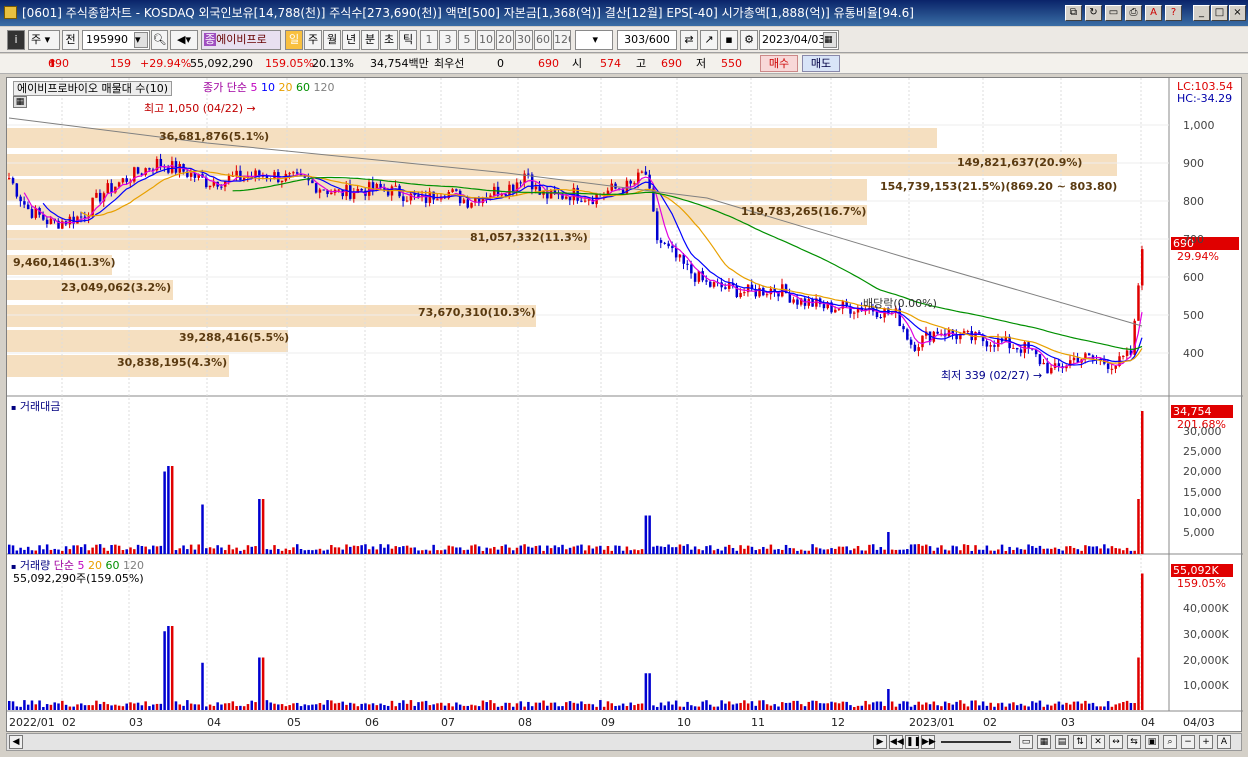  I want to click on play-icon: ▶, so click(880, 742).